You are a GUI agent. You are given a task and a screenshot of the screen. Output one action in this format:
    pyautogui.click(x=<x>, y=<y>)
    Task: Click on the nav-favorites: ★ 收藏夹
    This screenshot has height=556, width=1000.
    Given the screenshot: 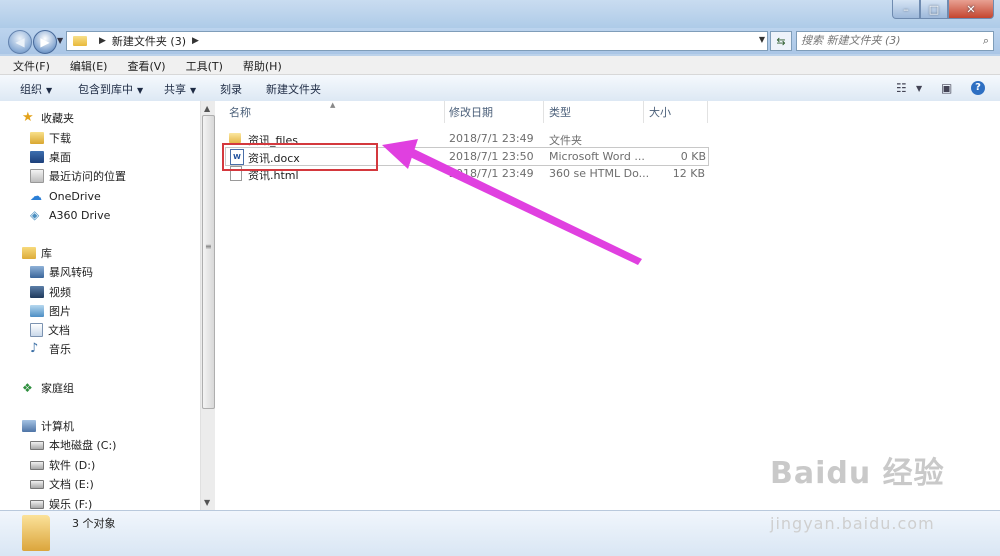 What is the action you would take?
    pyautogui.click(x=48, y=118)
    